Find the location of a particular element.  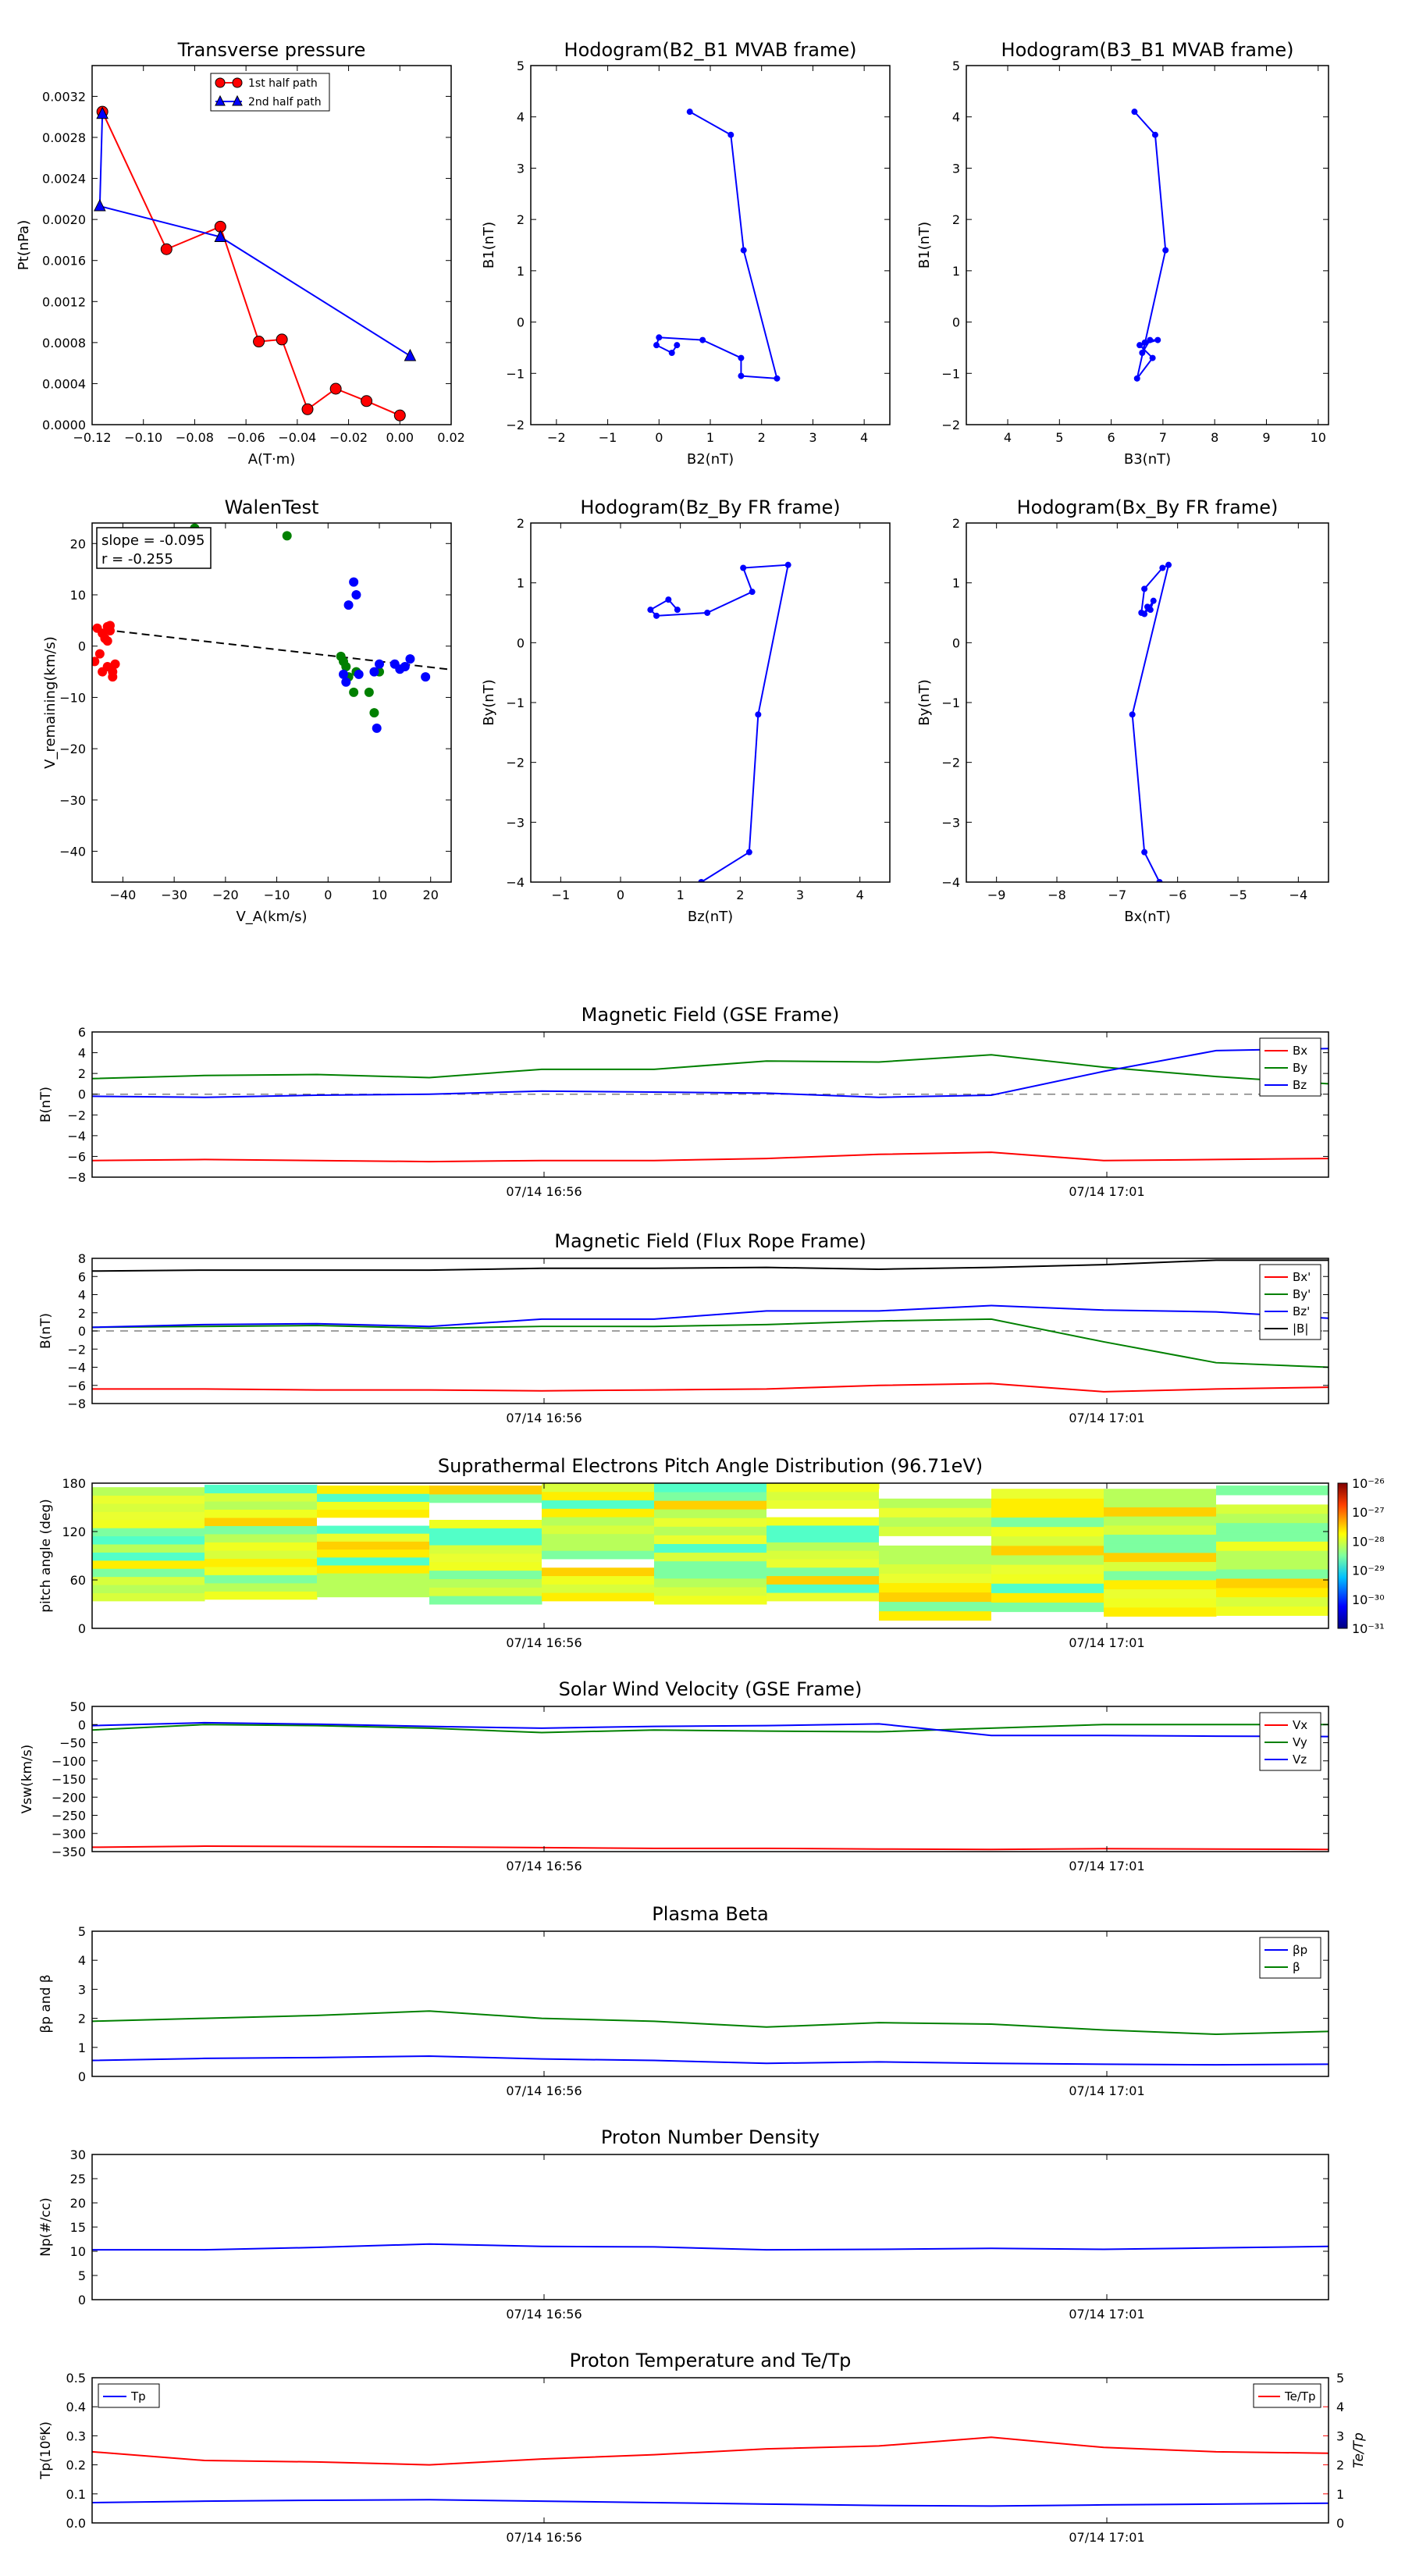

x-tick-label: −6 is located at coordinates (1177, 895).